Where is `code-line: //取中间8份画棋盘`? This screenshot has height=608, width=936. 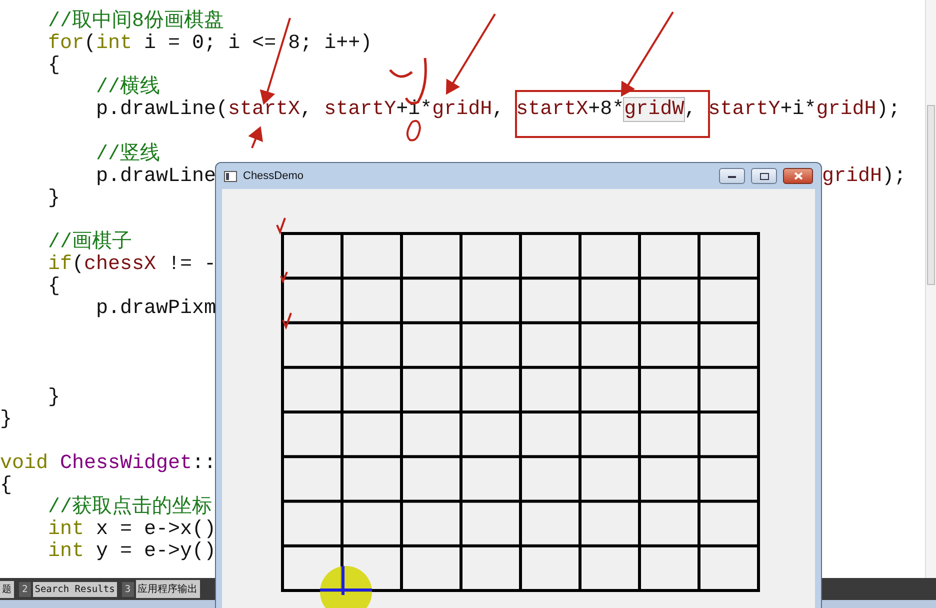 code-line: //取中间8份画棋盘 is located at coordinates (135, 22).